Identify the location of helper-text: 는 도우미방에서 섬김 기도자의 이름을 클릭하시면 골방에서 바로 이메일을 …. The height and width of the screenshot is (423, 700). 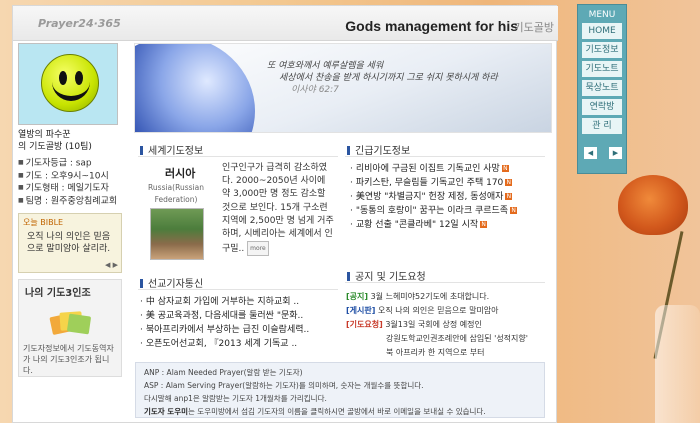
(337, 411).